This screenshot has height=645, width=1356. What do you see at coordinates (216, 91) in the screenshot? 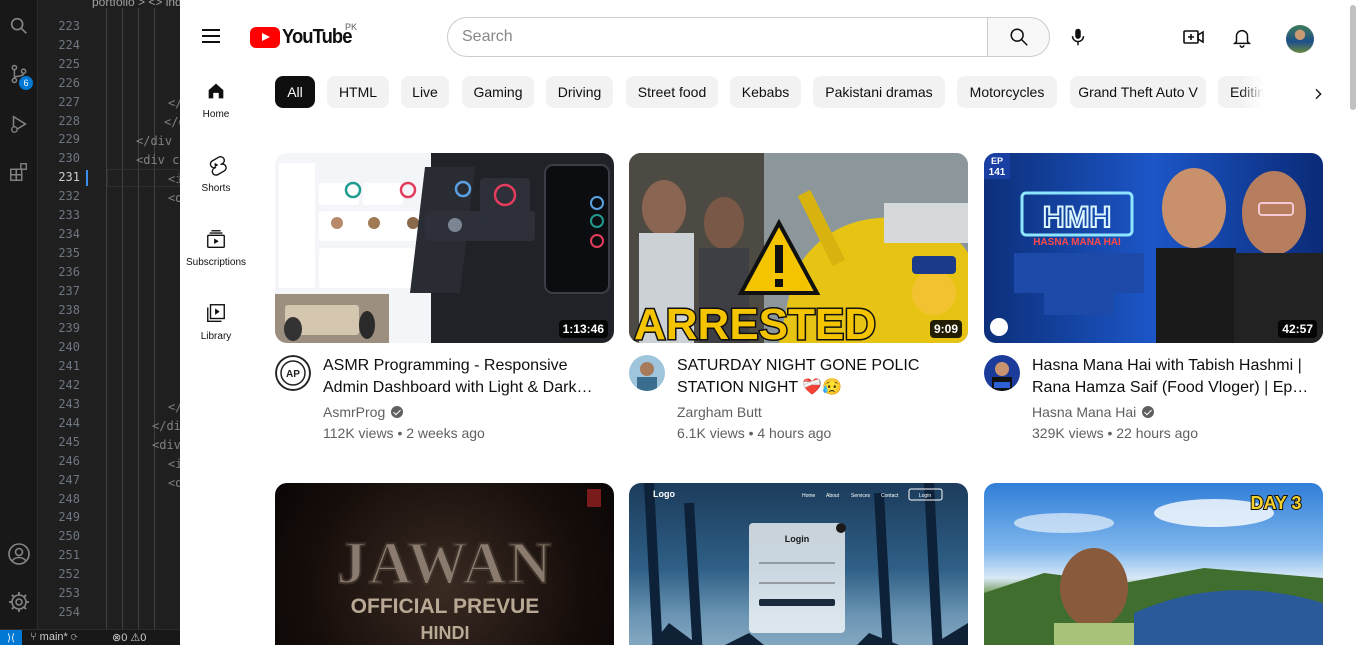
I see `home-icon` at bounding box center [216, 91].